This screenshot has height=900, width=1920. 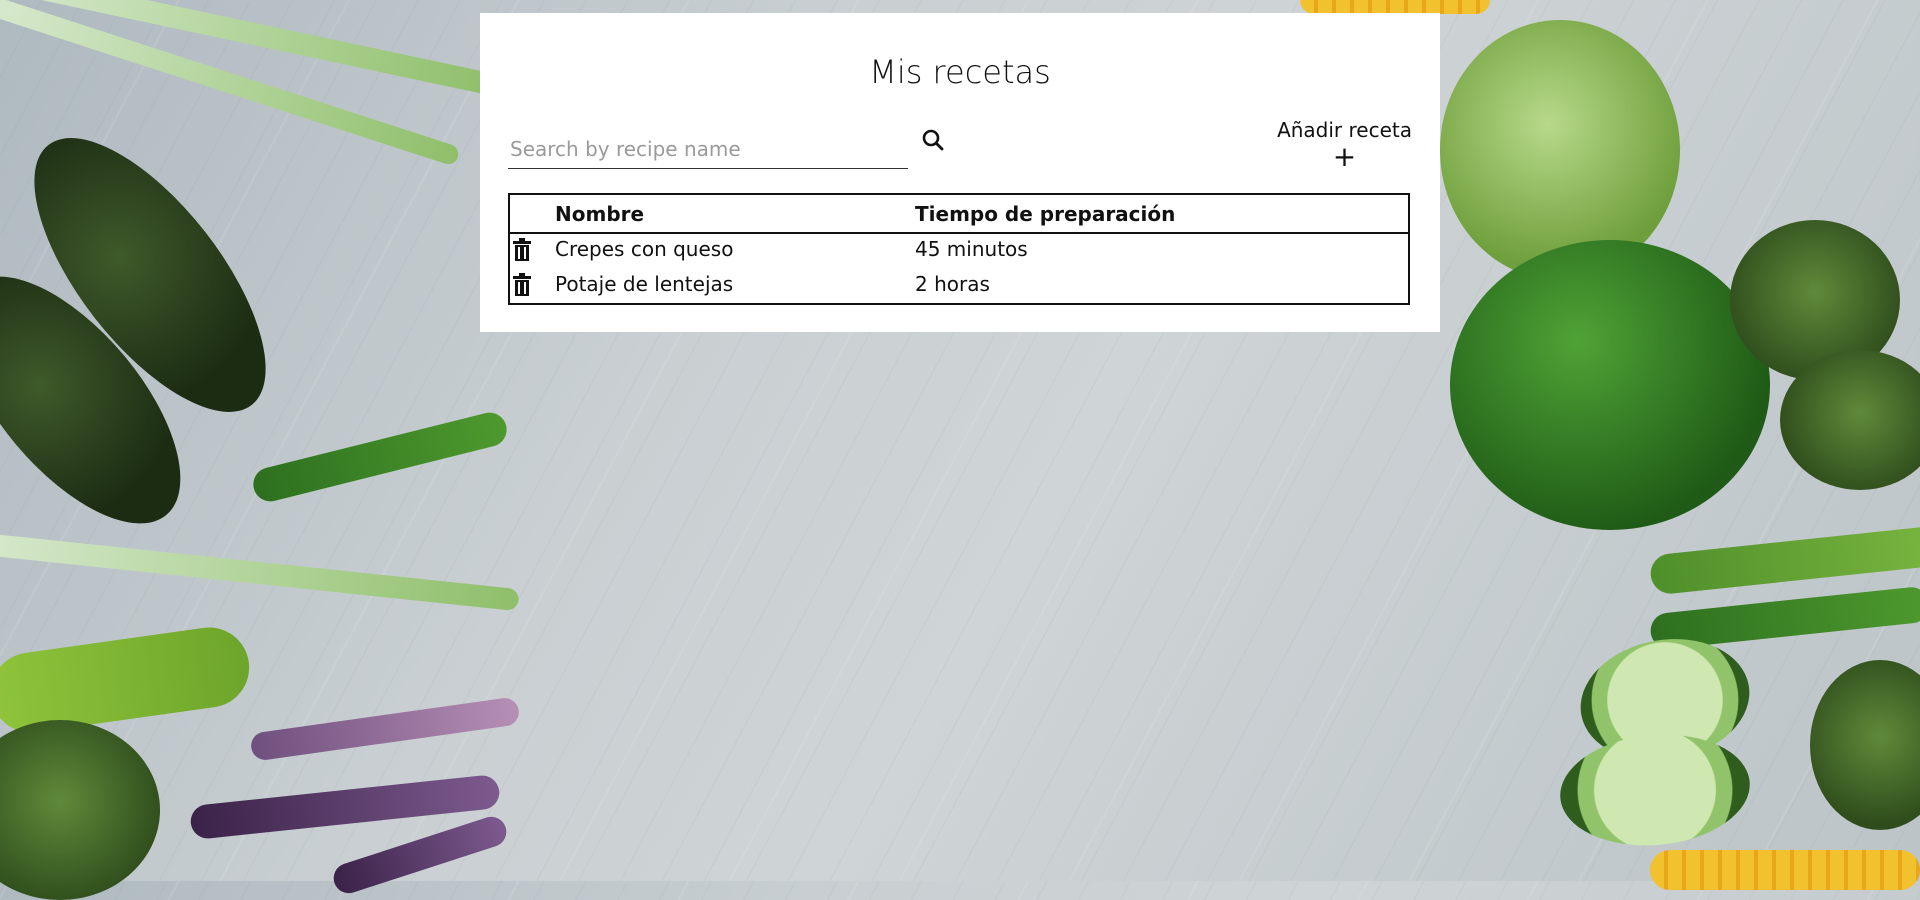 I want to click on search-button, so click(x=933, y=142).